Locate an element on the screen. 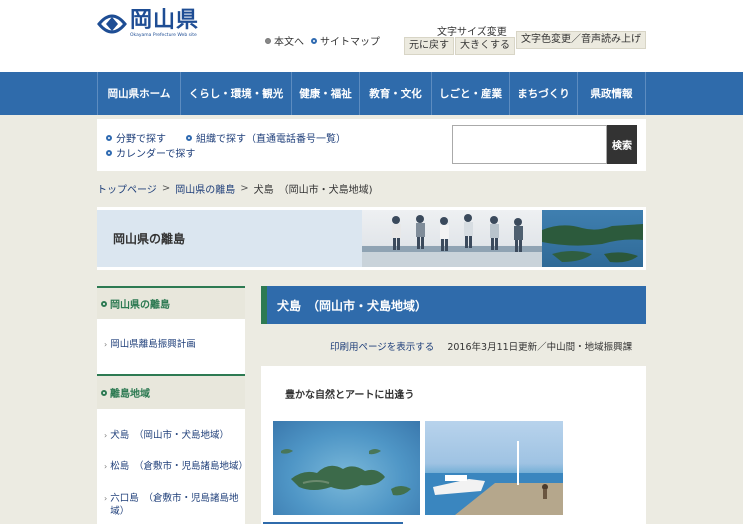  jumping-people-image is located at coordinates (452, 240).